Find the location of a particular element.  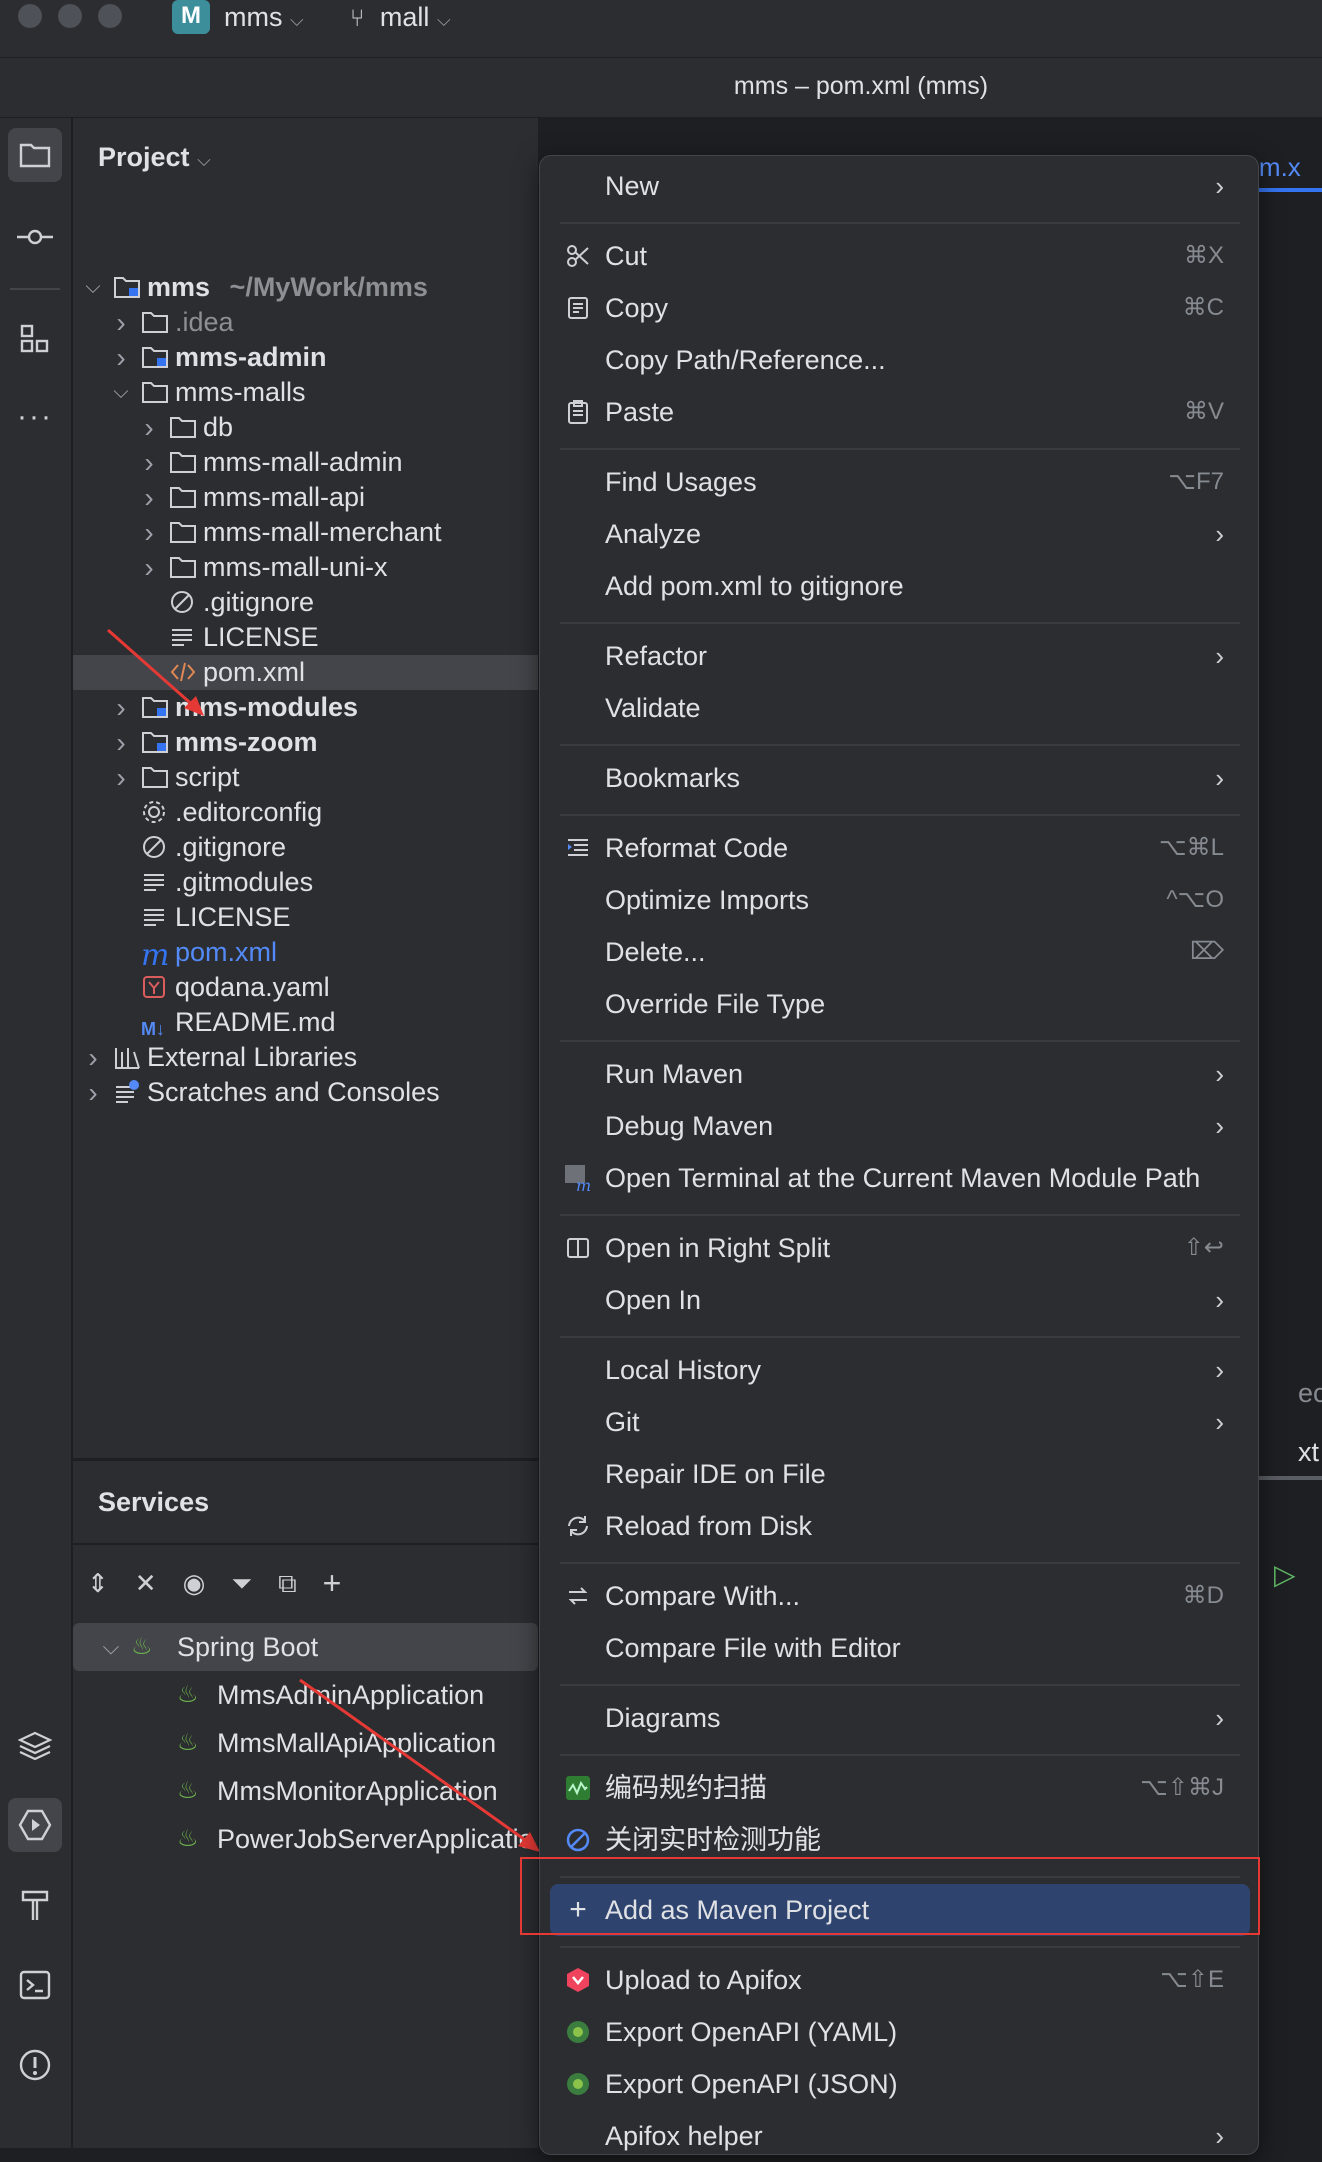

menu-item-compare-with: Compare With... ⌘D is located at coordinates (895, 1596).